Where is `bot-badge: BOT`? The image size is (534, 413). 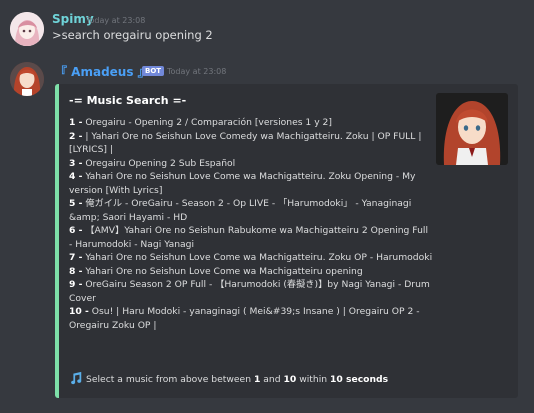 bot-badge: BOT is located at coordinates (153, 71).